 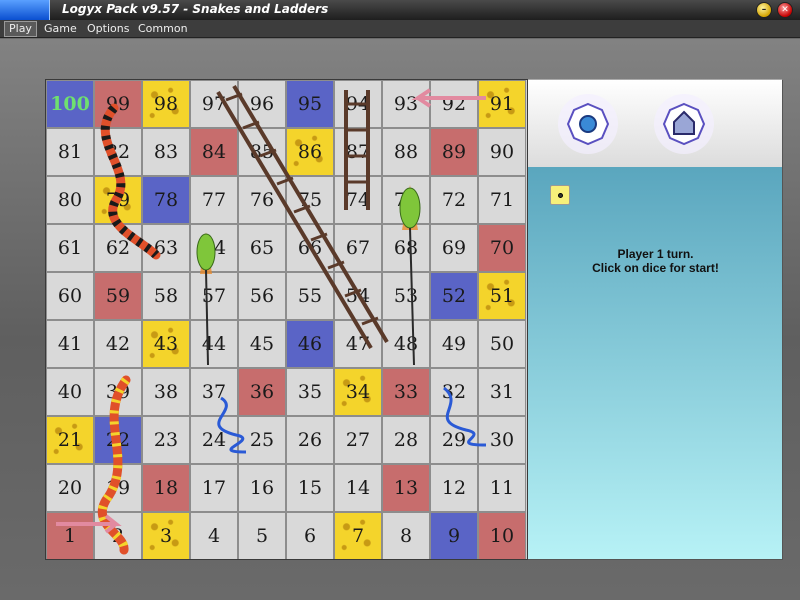 What do you see at coordinates (166, 488) in the screenshot?
I see `board-cell-18: 18` at bounding box center [166, 488].